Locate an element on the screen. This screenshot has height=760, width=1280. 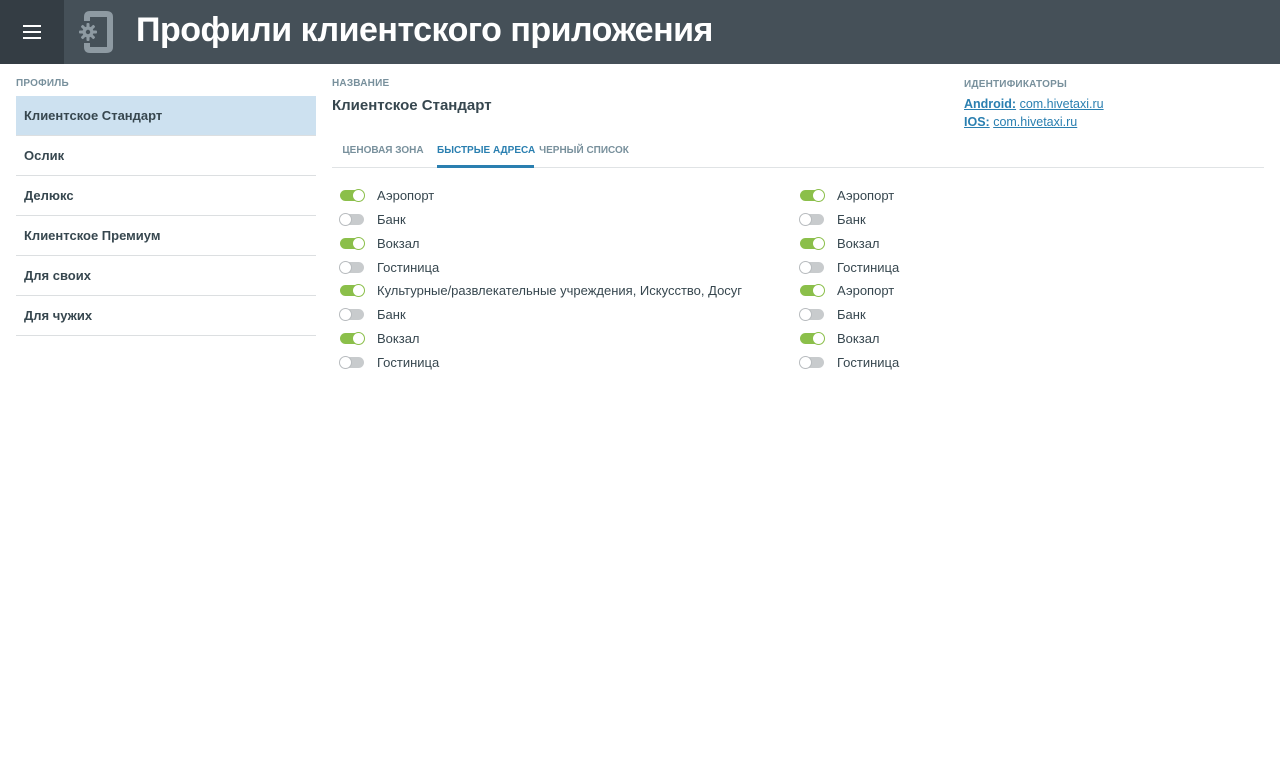
top-bar: Профили клиентского приложения is located at coordinates (640, 32).